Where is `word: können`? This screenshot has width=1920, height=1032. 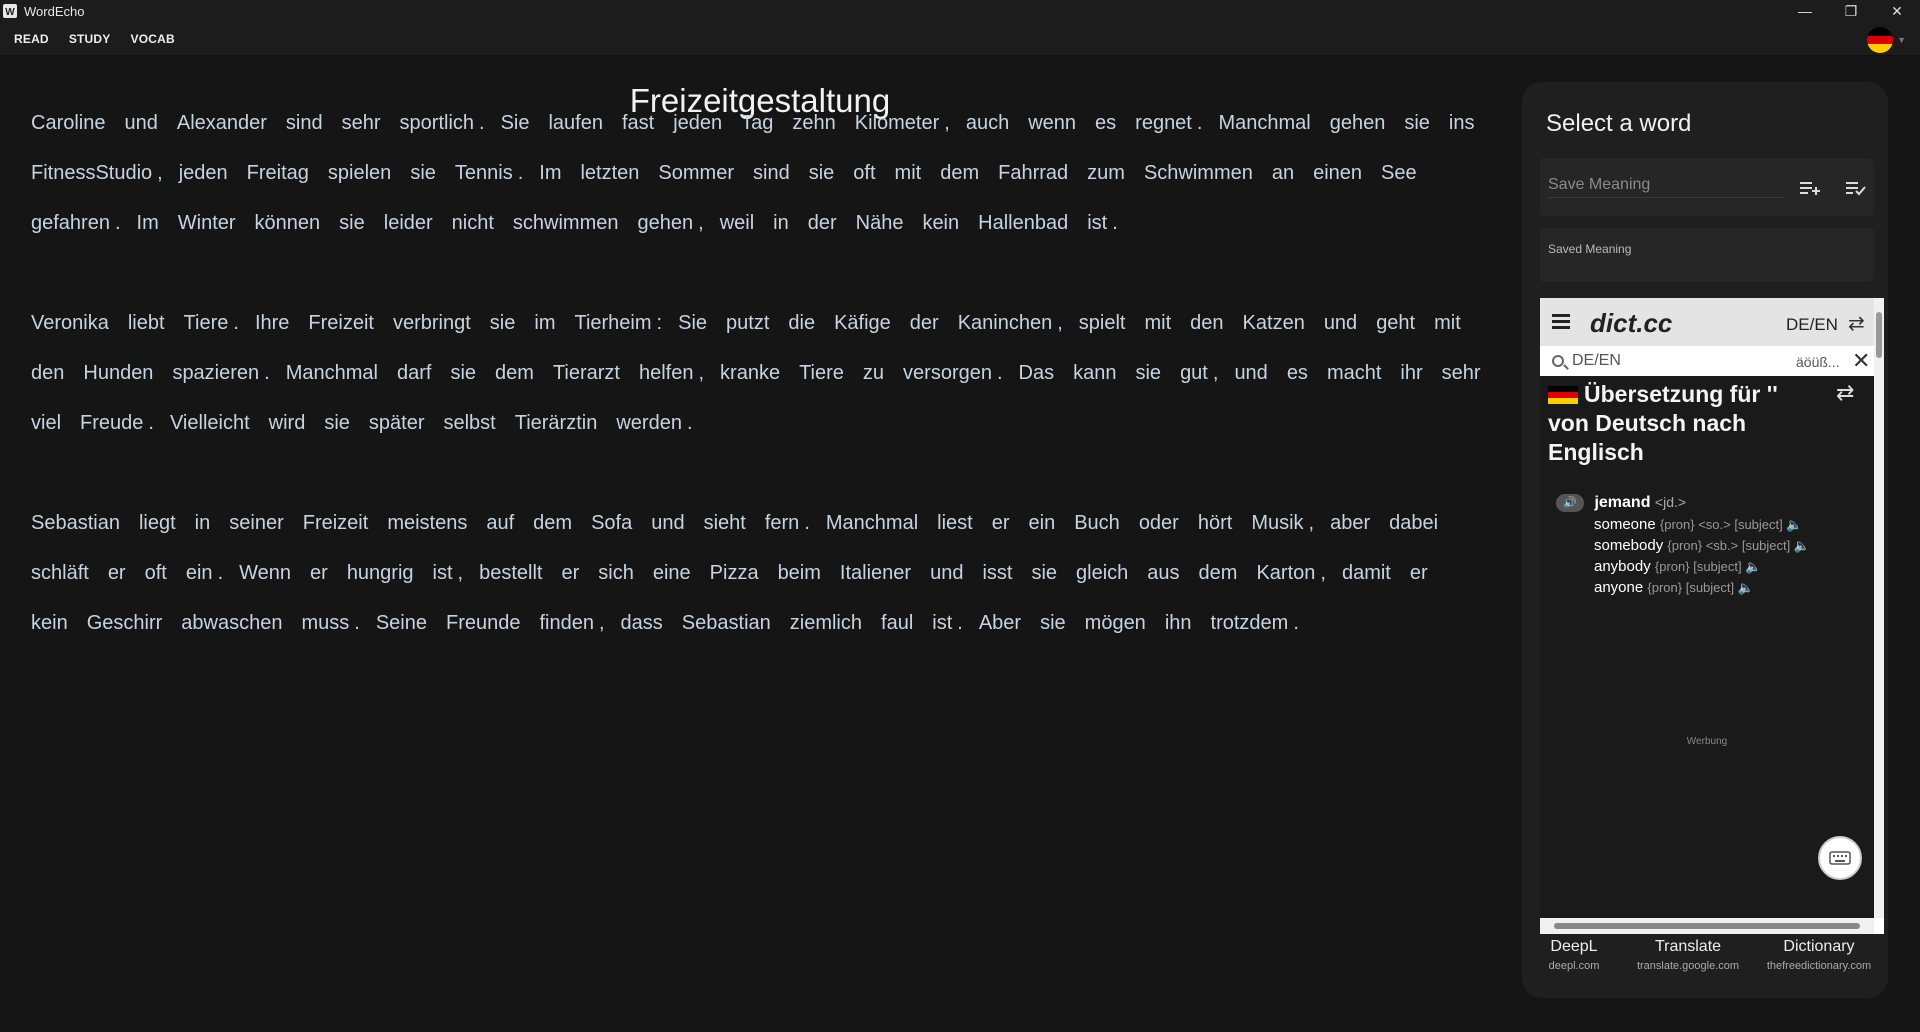
word: können is located at coordinates (288, 223).